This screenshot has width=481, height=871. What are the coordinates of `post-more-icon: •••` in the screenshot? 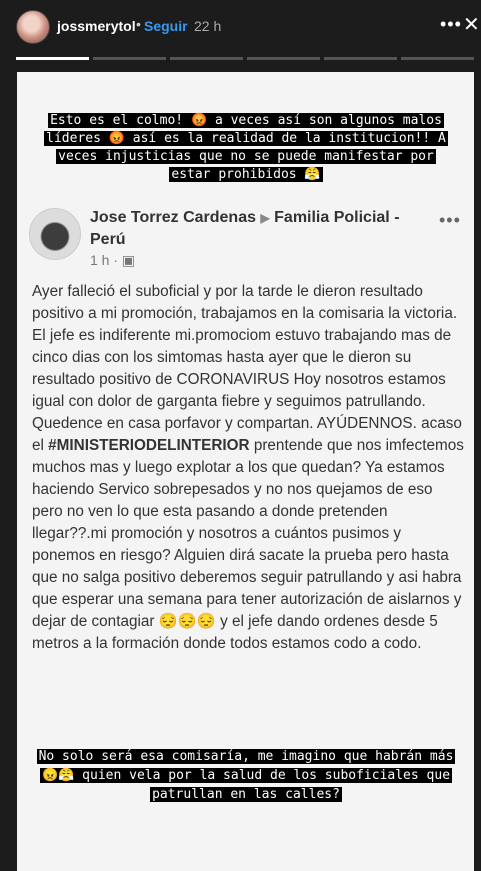 It's located at (450, 220).